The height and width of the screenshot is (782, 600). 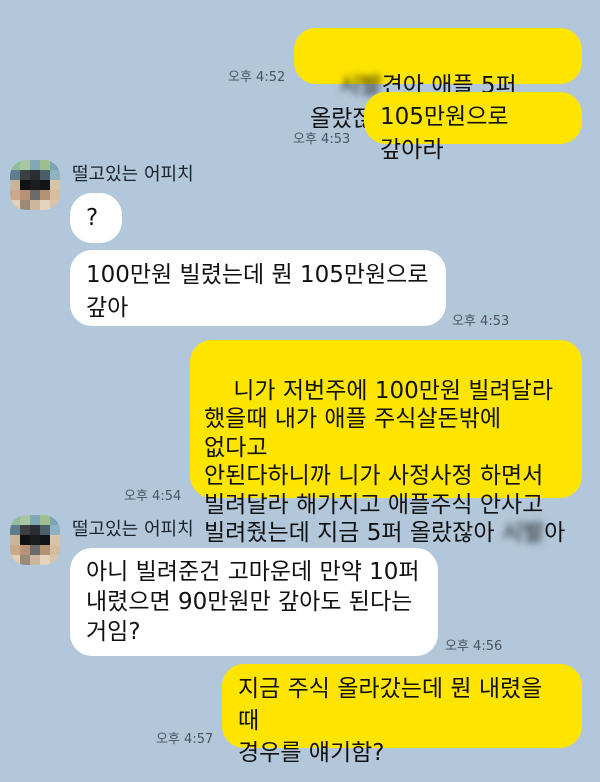 What do you see at coordinates (438, 80) in the screenshot?
I see `my-message-bubble: 시발견아 애플 5퍼 올랐잖아` at bounding box center [438, 80].